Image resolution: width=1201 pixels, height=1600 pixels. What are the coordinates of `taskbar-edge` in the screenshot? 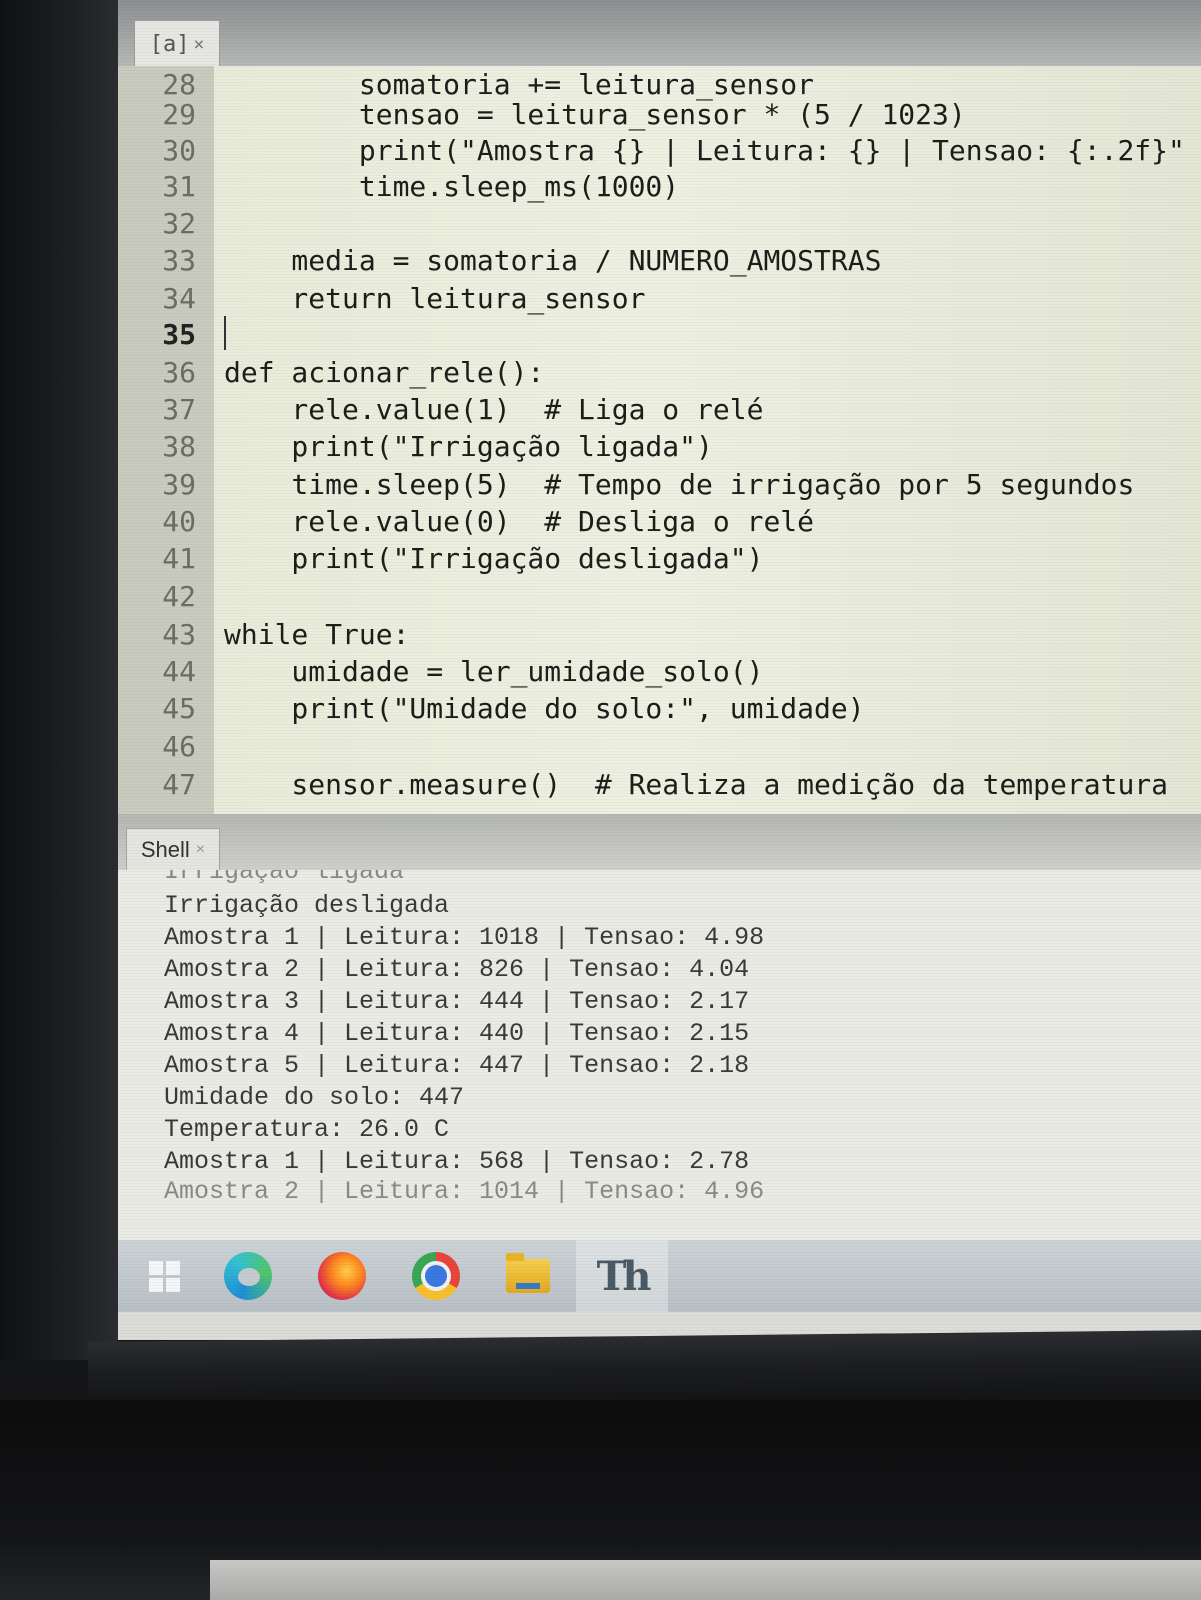 It's located at (248, 1276).